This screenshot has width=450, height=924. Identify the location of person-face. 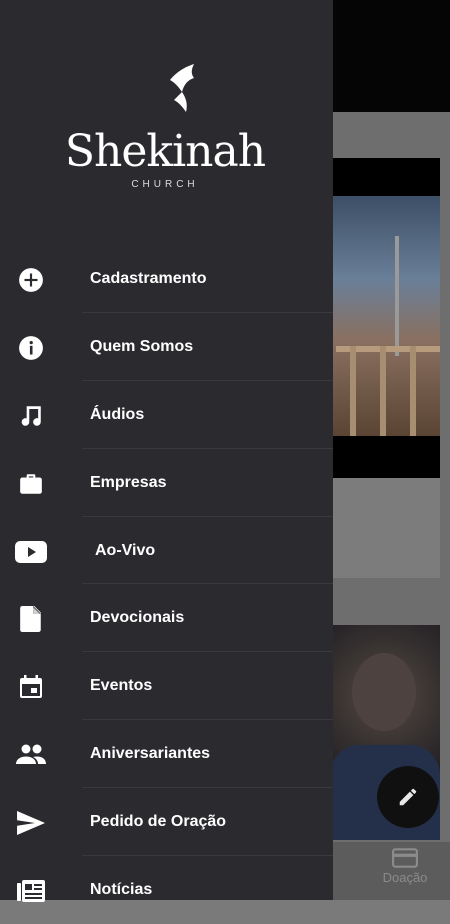
(384, 692).